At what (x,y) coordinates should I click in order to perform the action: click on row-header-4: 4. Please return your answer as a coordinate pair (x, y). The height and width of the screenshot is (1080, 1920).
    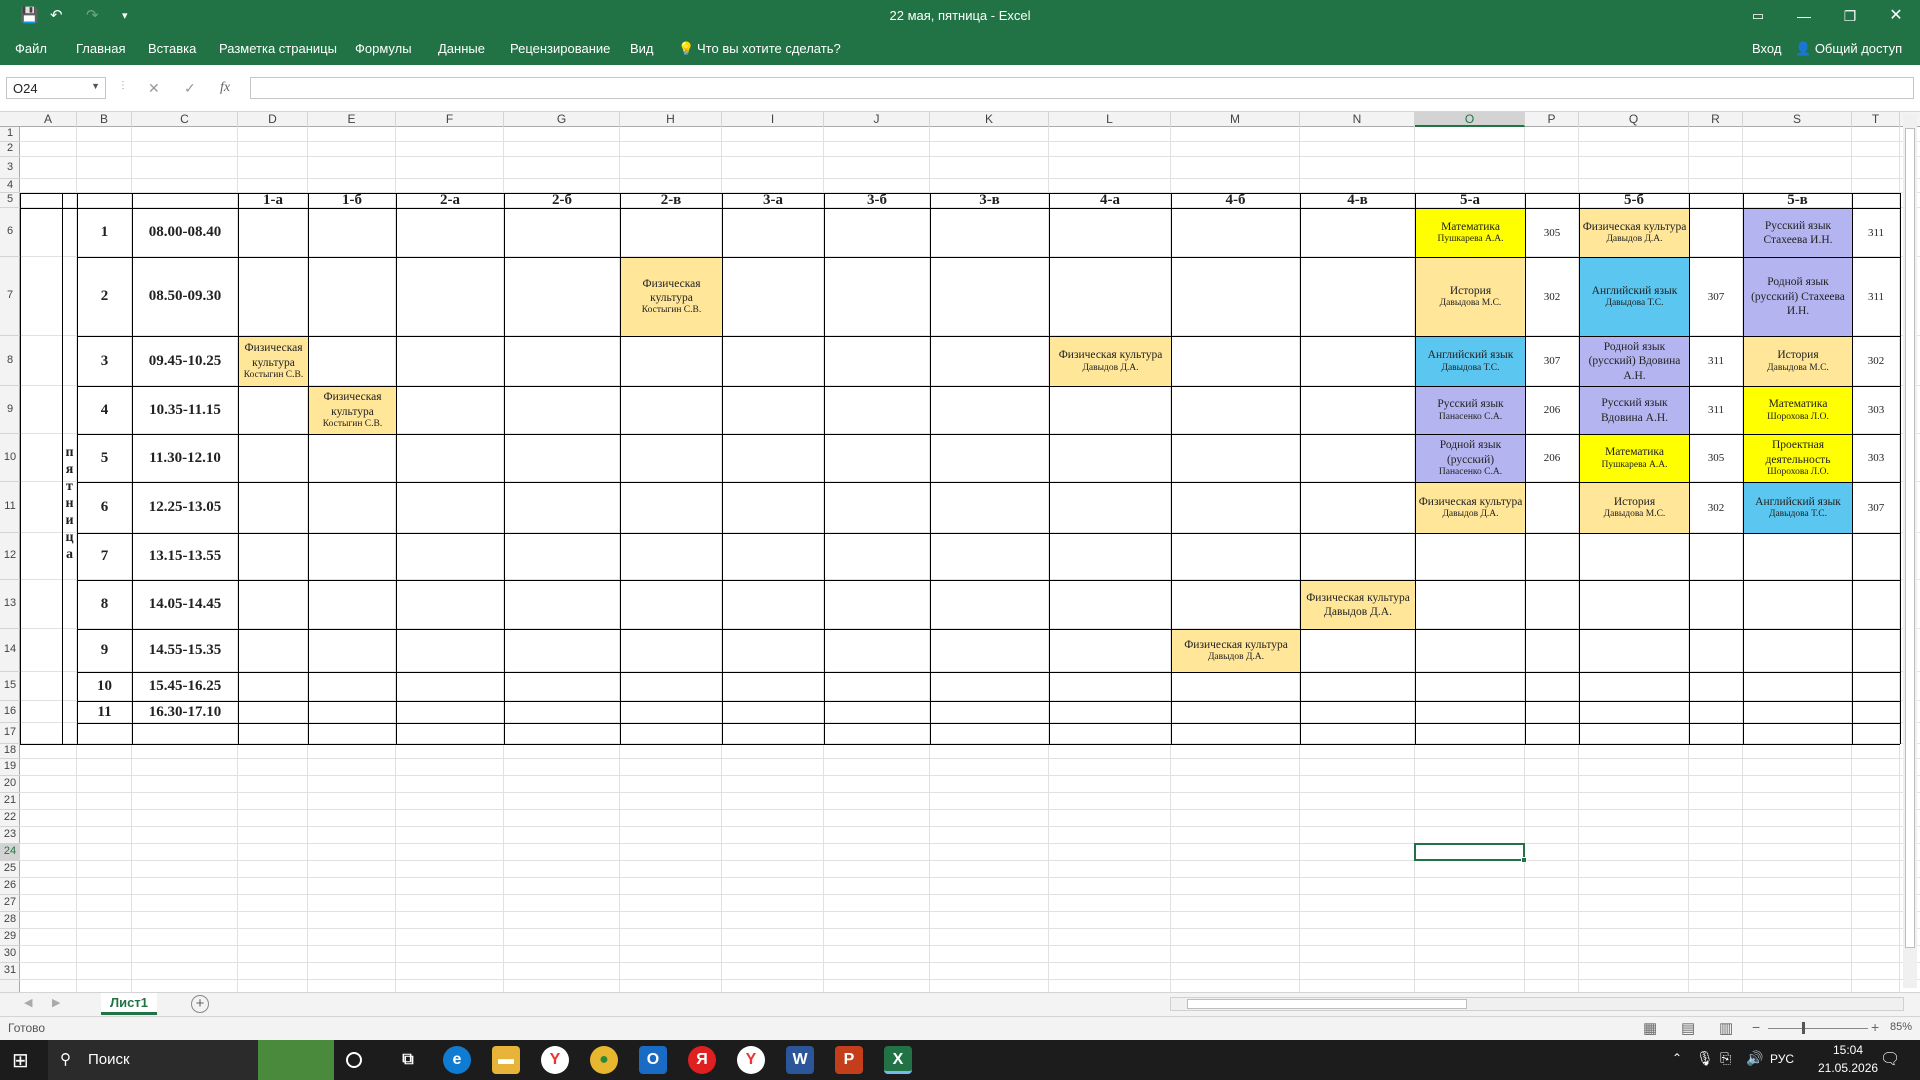
    Looking at the image, I should click on (10, 186).